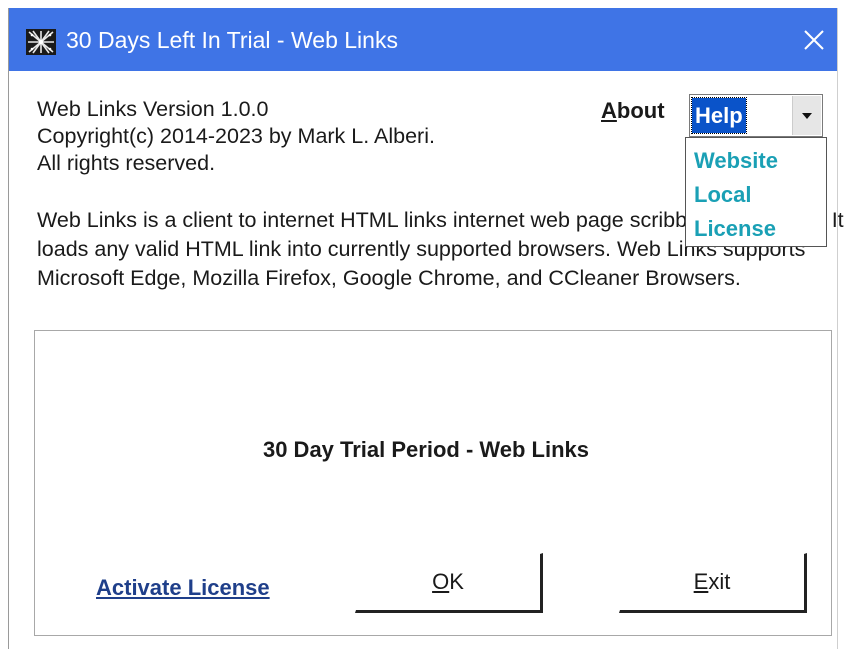 The height and width of the screenshot is (649, 846). I want to click on rights-text: All rights reserved., so click(126, 163).